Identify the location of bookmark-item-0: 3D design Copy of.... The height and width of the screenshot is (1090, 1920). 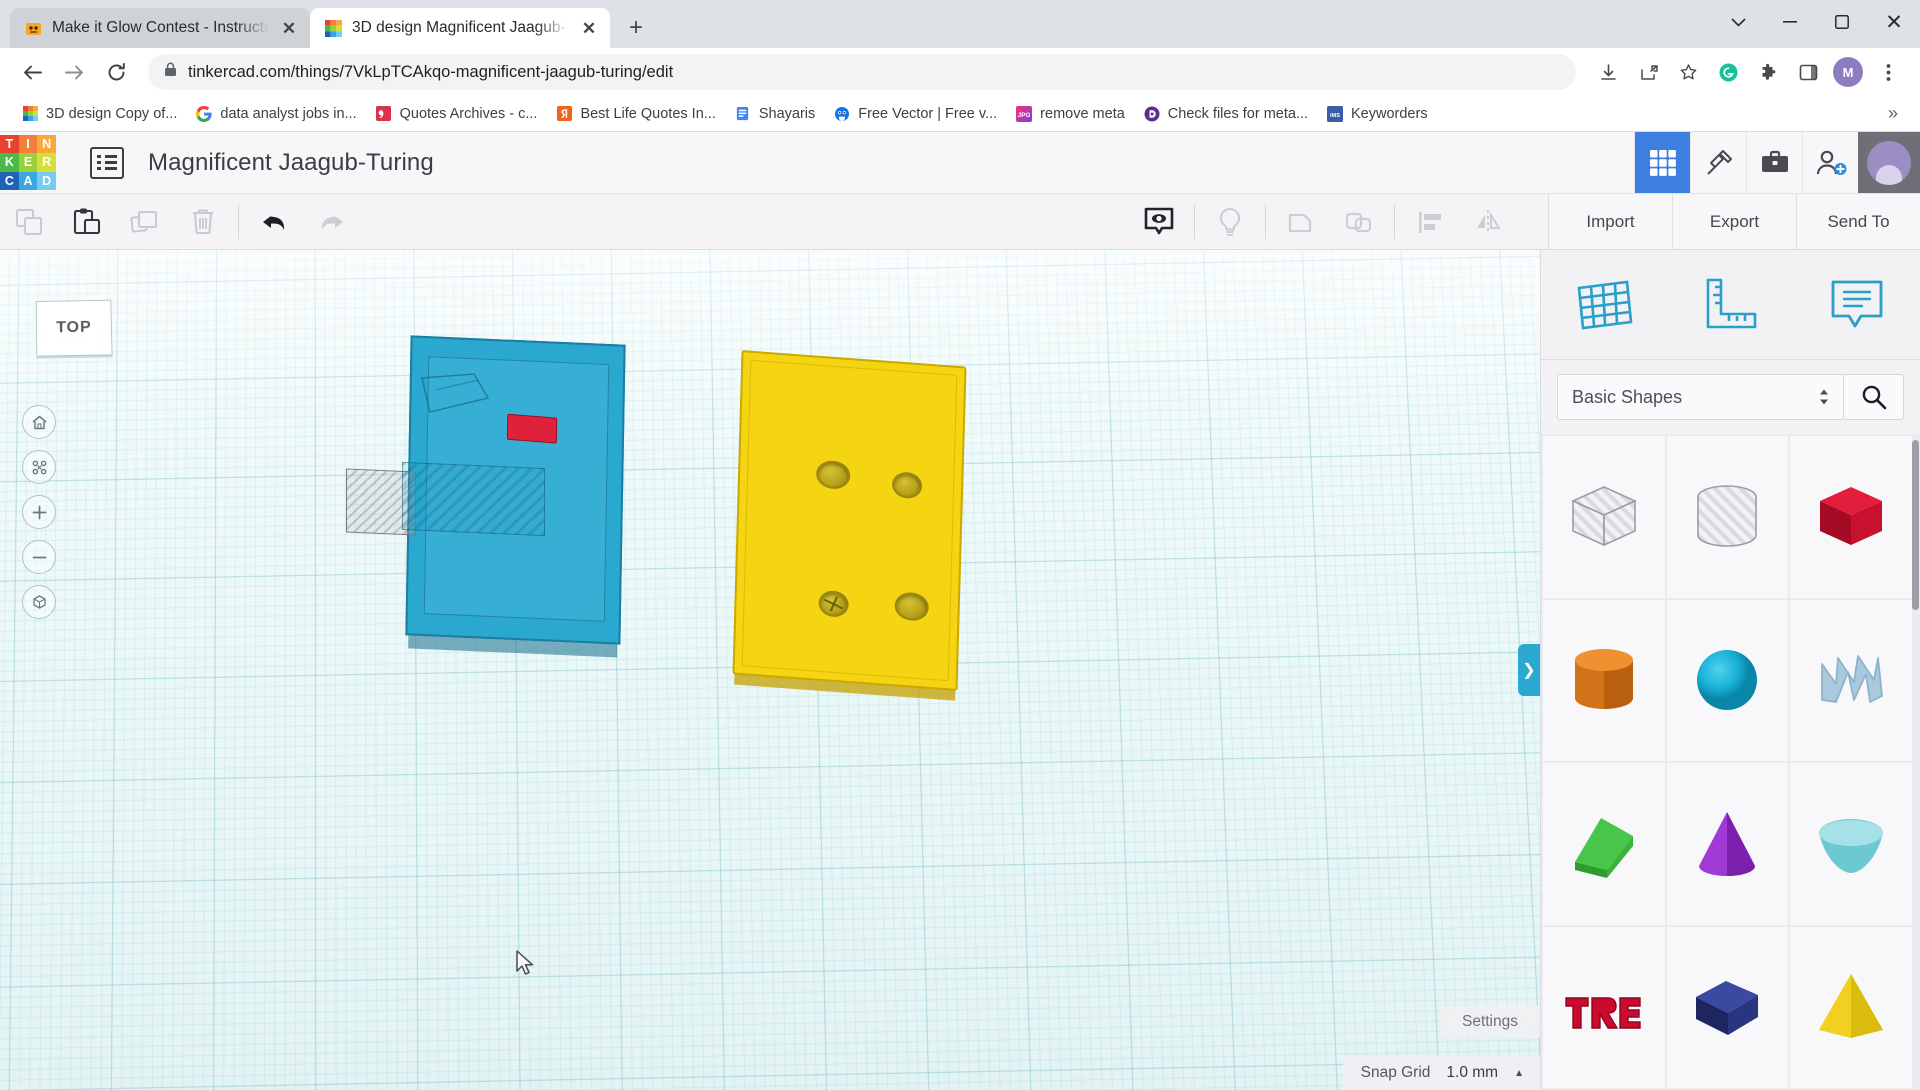
(99, 114).